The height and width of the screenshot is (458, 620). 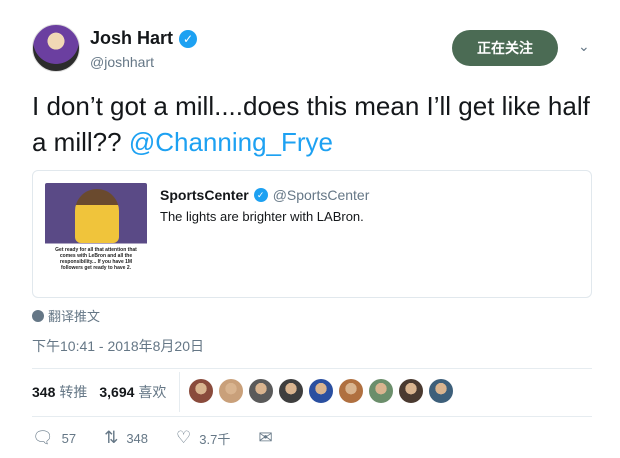 What do you see at coordinates (260, 195) in the screenshot?
I see `quoted-verified-icon: ✓` at bounding box center [260, 195].